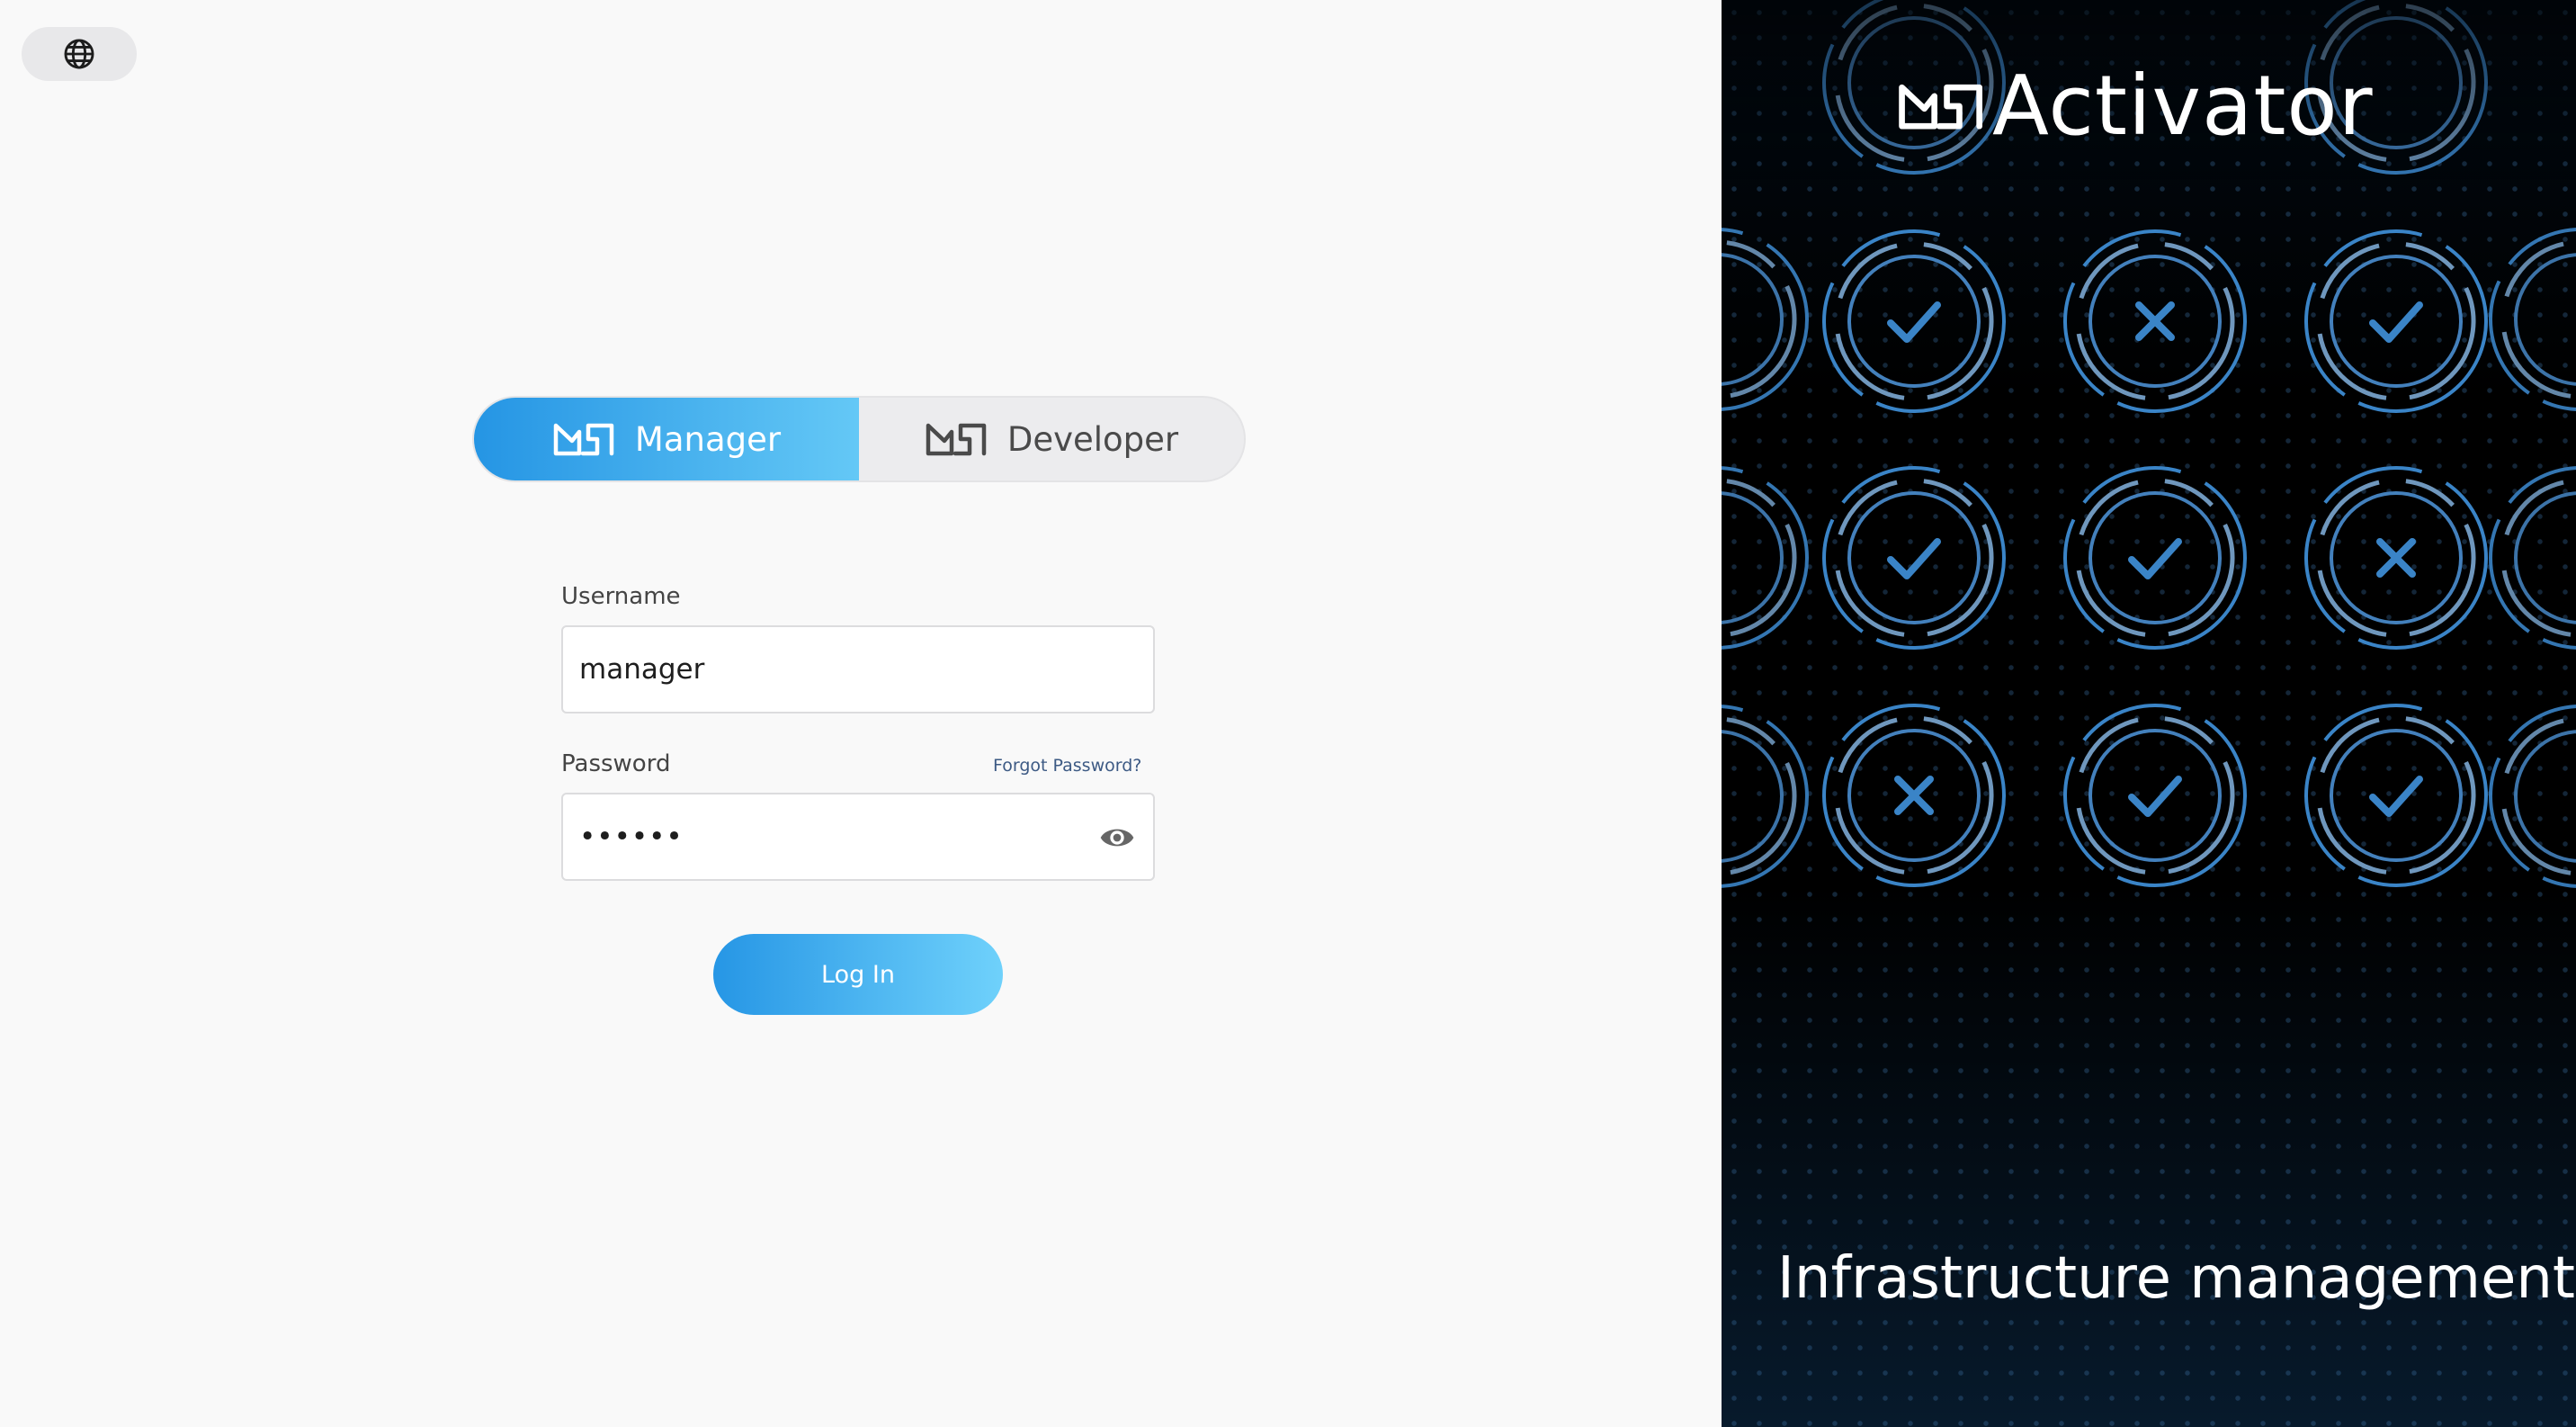  Describe the element at coordinates (2176, 1278) in the screenshot. I see `tagline: Infrastructure management` at that location.